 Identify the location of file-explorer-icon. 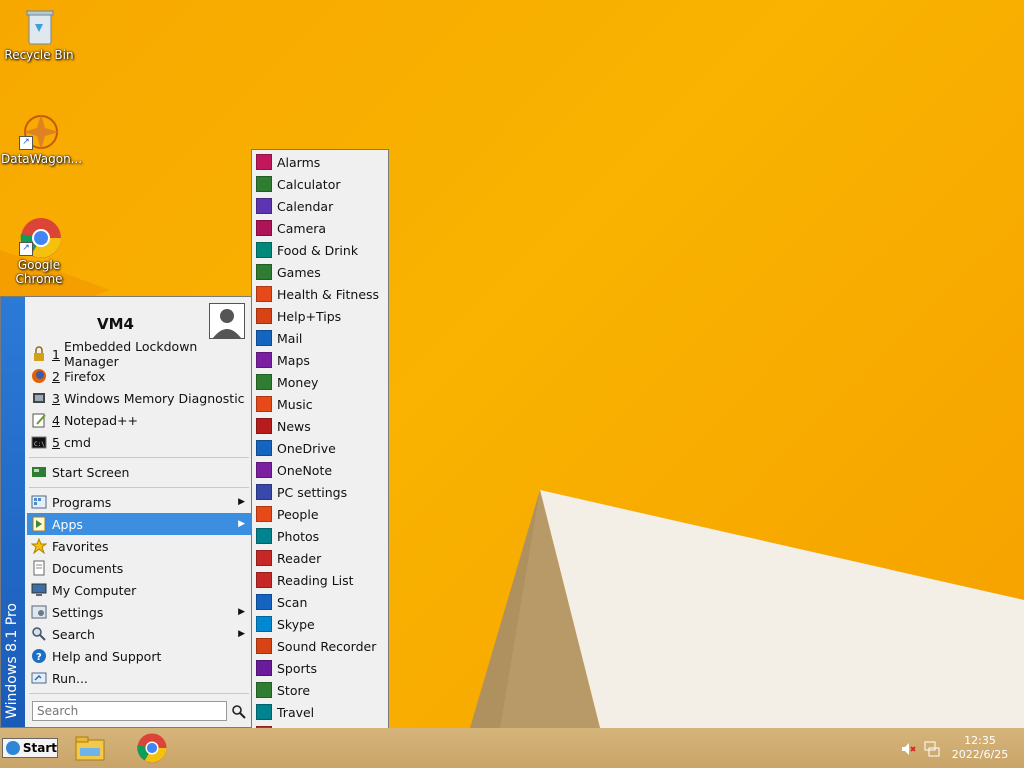
(90, 748).